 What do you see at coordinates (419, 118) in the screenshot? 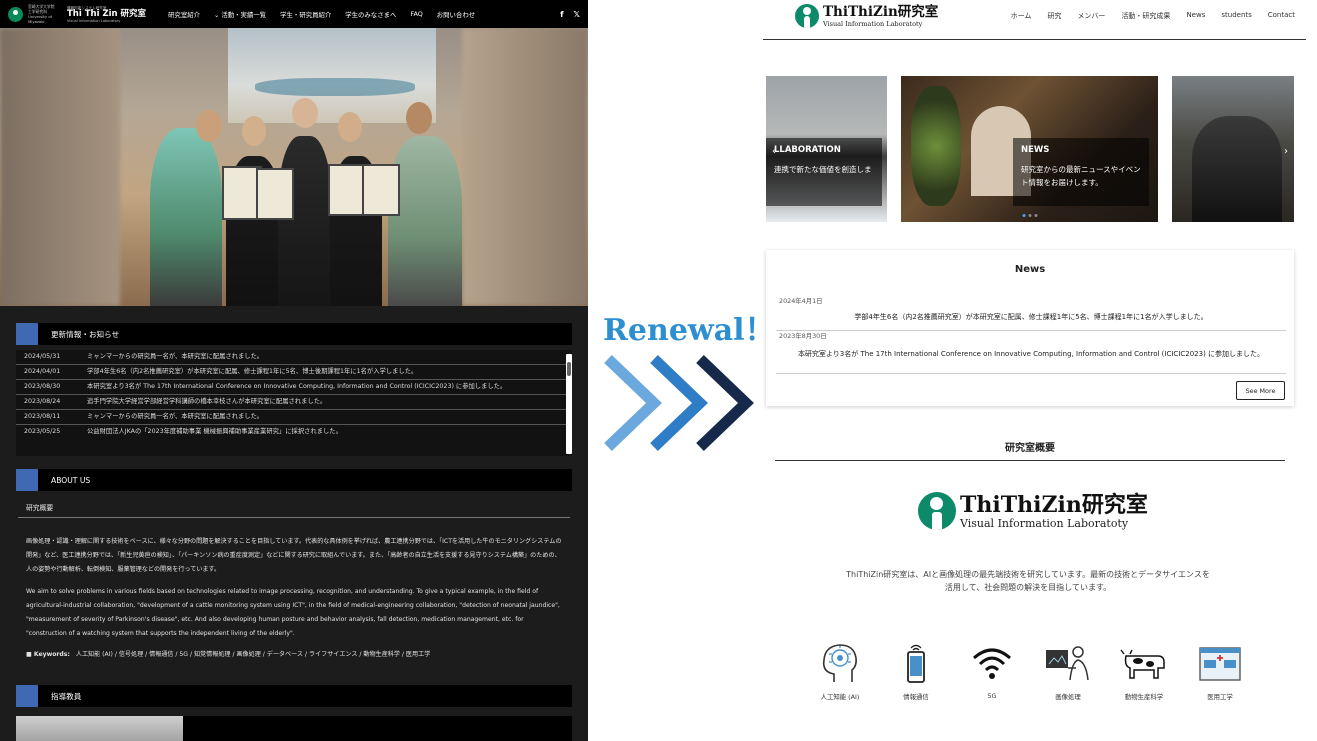
I see `person-5-head` at bounding box center [419, 118].